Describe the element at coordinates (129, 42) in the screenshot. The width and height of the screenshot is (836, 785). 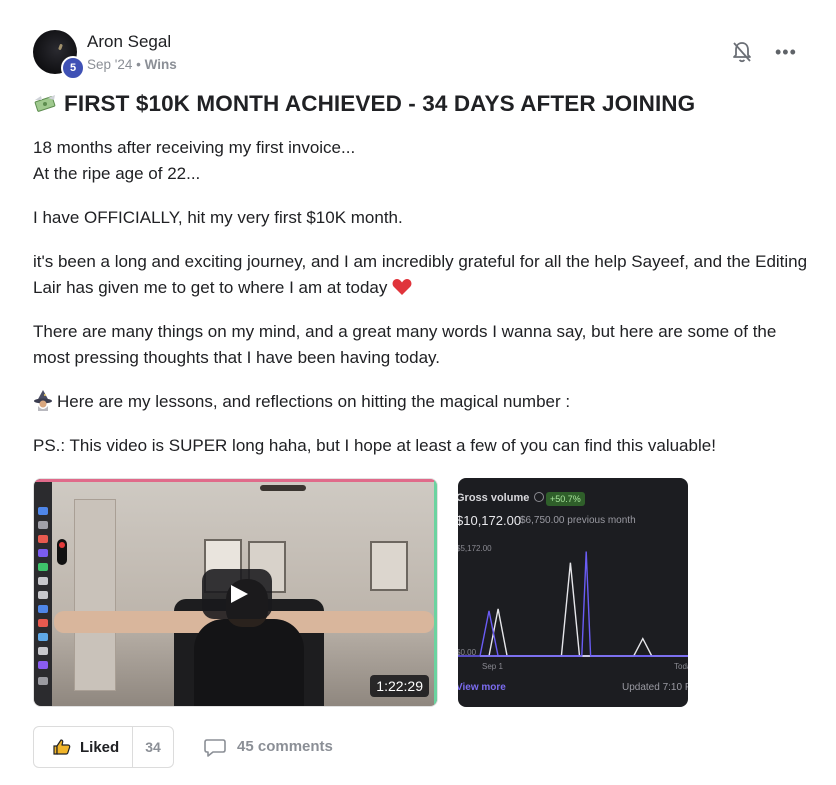
I see `author-name: Aron Segal` at that location.